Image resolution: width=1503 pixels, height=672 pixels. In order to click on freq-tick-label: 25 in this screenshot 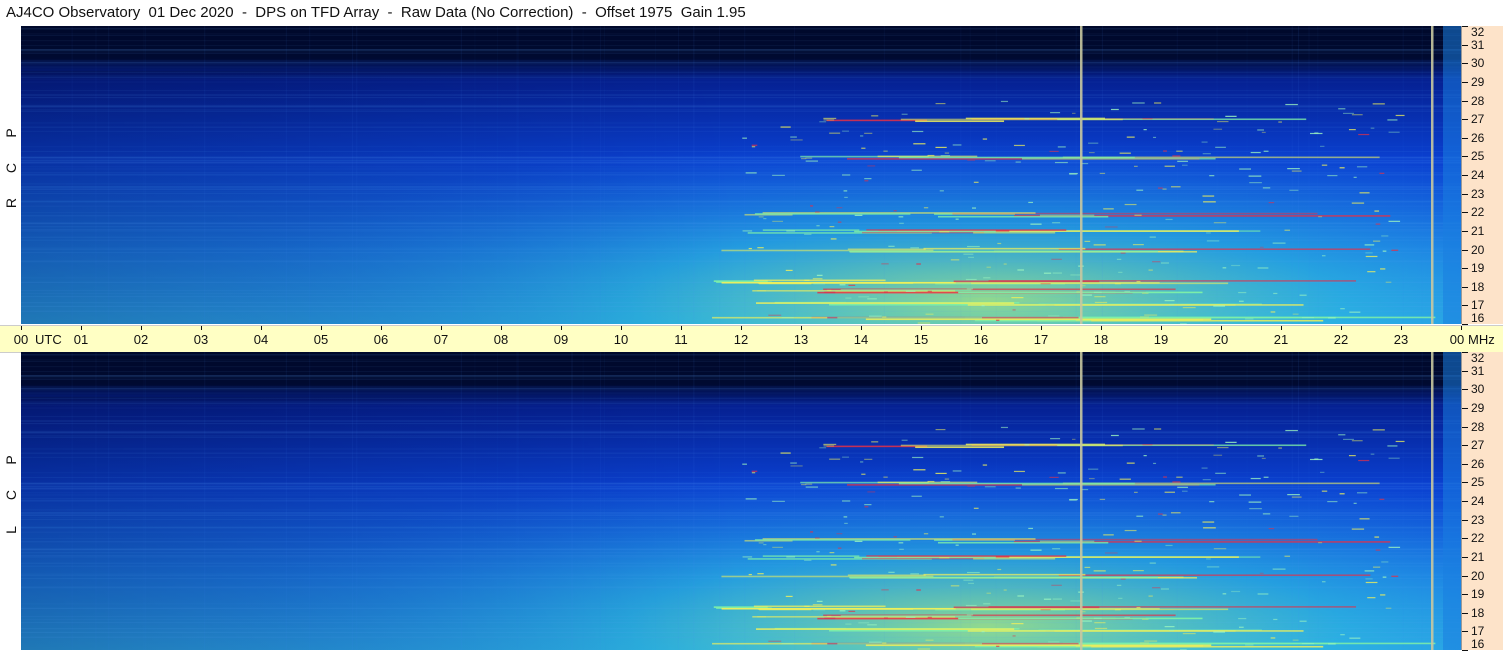, I will do `click(1478, 156)`.